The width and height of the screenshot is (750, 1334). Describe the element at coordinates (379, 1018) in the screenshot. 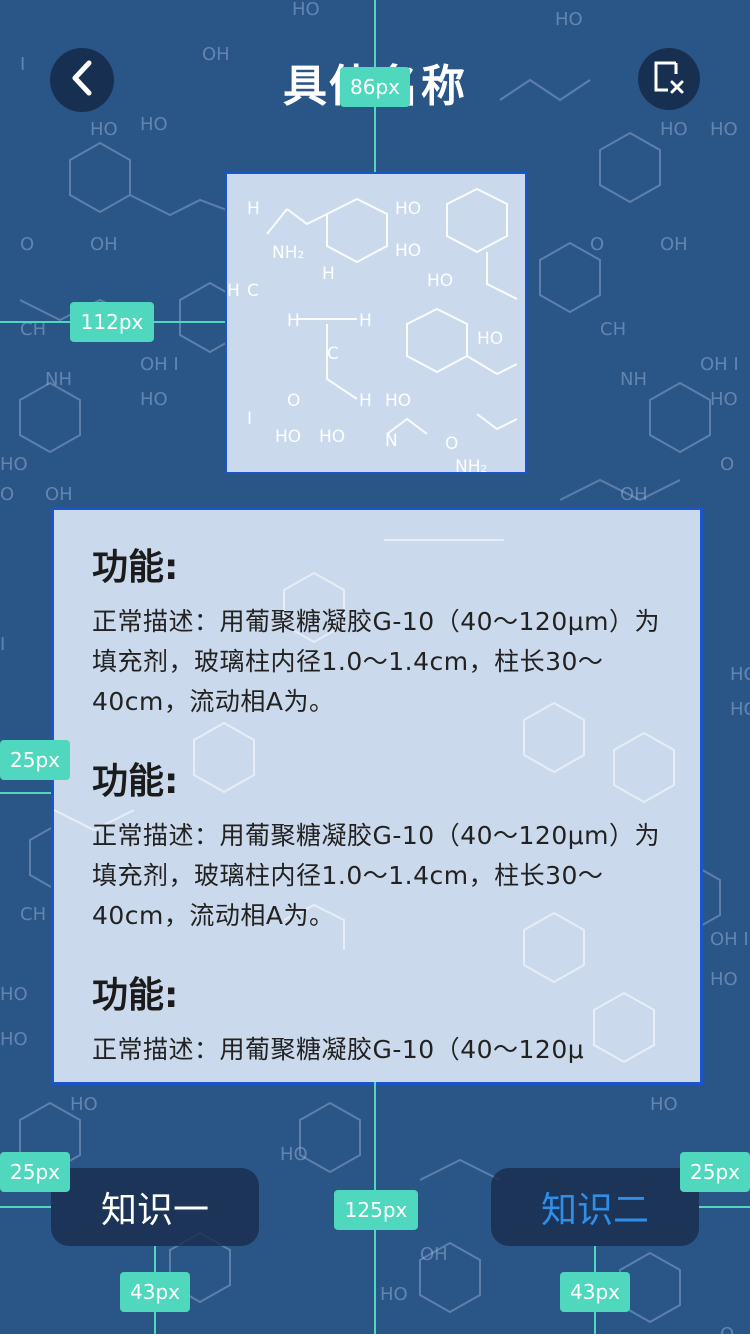

I see `function-section: 功能: 正常描述：用葡聚糖凝胶G-10（40～120μ` at that location.